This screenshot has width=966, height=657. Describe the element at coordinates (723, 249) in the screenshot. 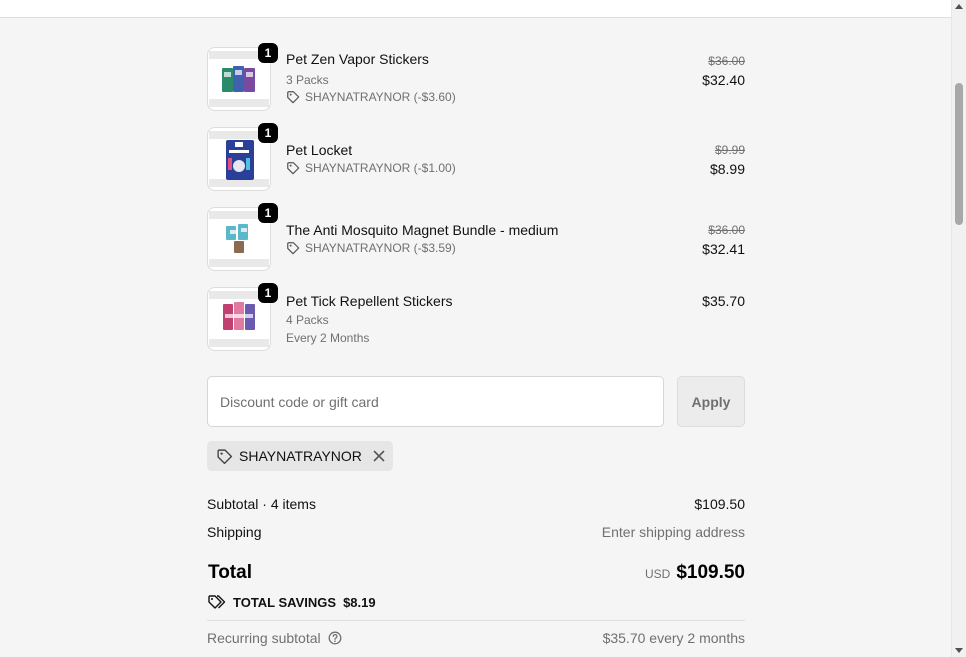

I see `item-price: $32.41` at that location.